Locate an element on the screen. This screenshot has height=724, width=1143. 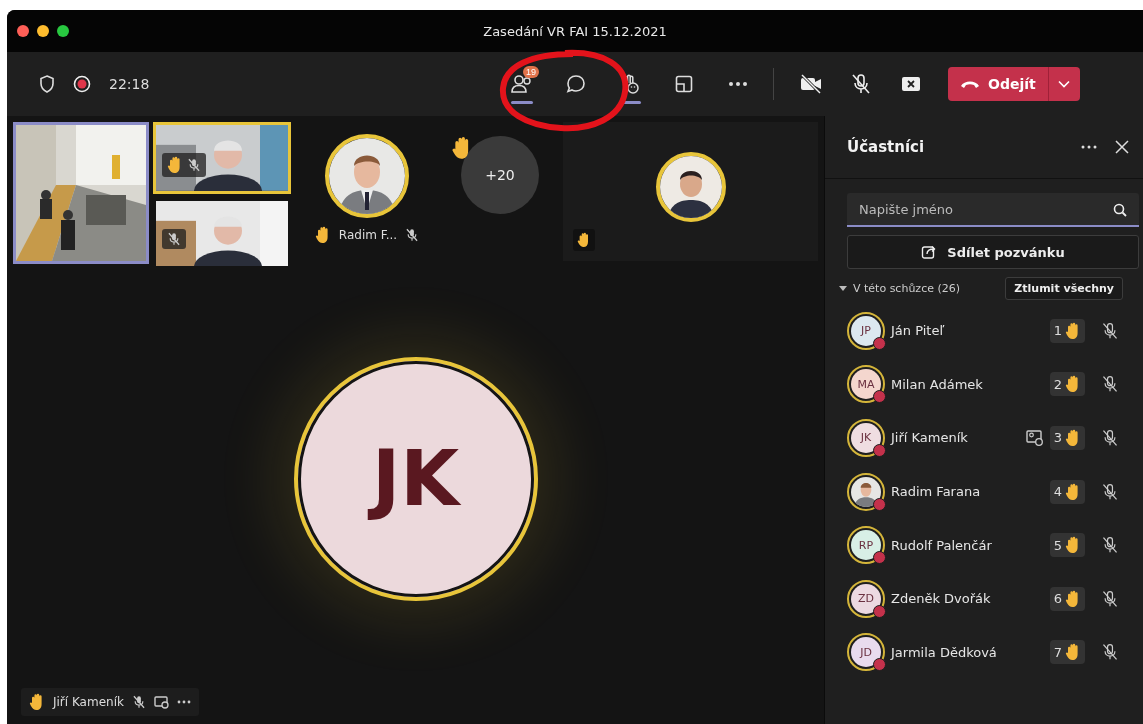
participant-avatar: ZD is located at coordinates (866, 598).